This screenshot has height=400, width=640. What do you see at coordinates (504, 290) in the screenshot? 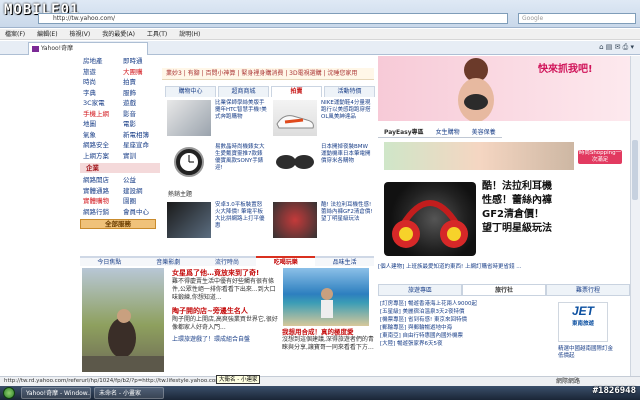
I see `tab-agency: 旅行社` at bounding box center [504, 290].